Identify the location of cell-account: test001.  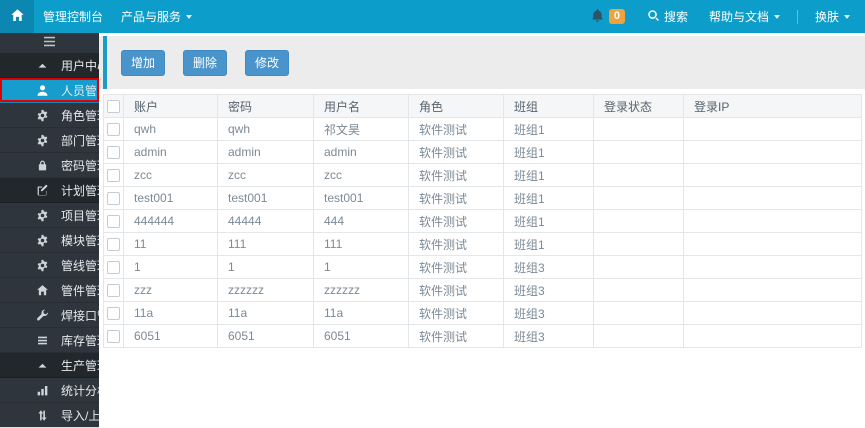
(170, 198).